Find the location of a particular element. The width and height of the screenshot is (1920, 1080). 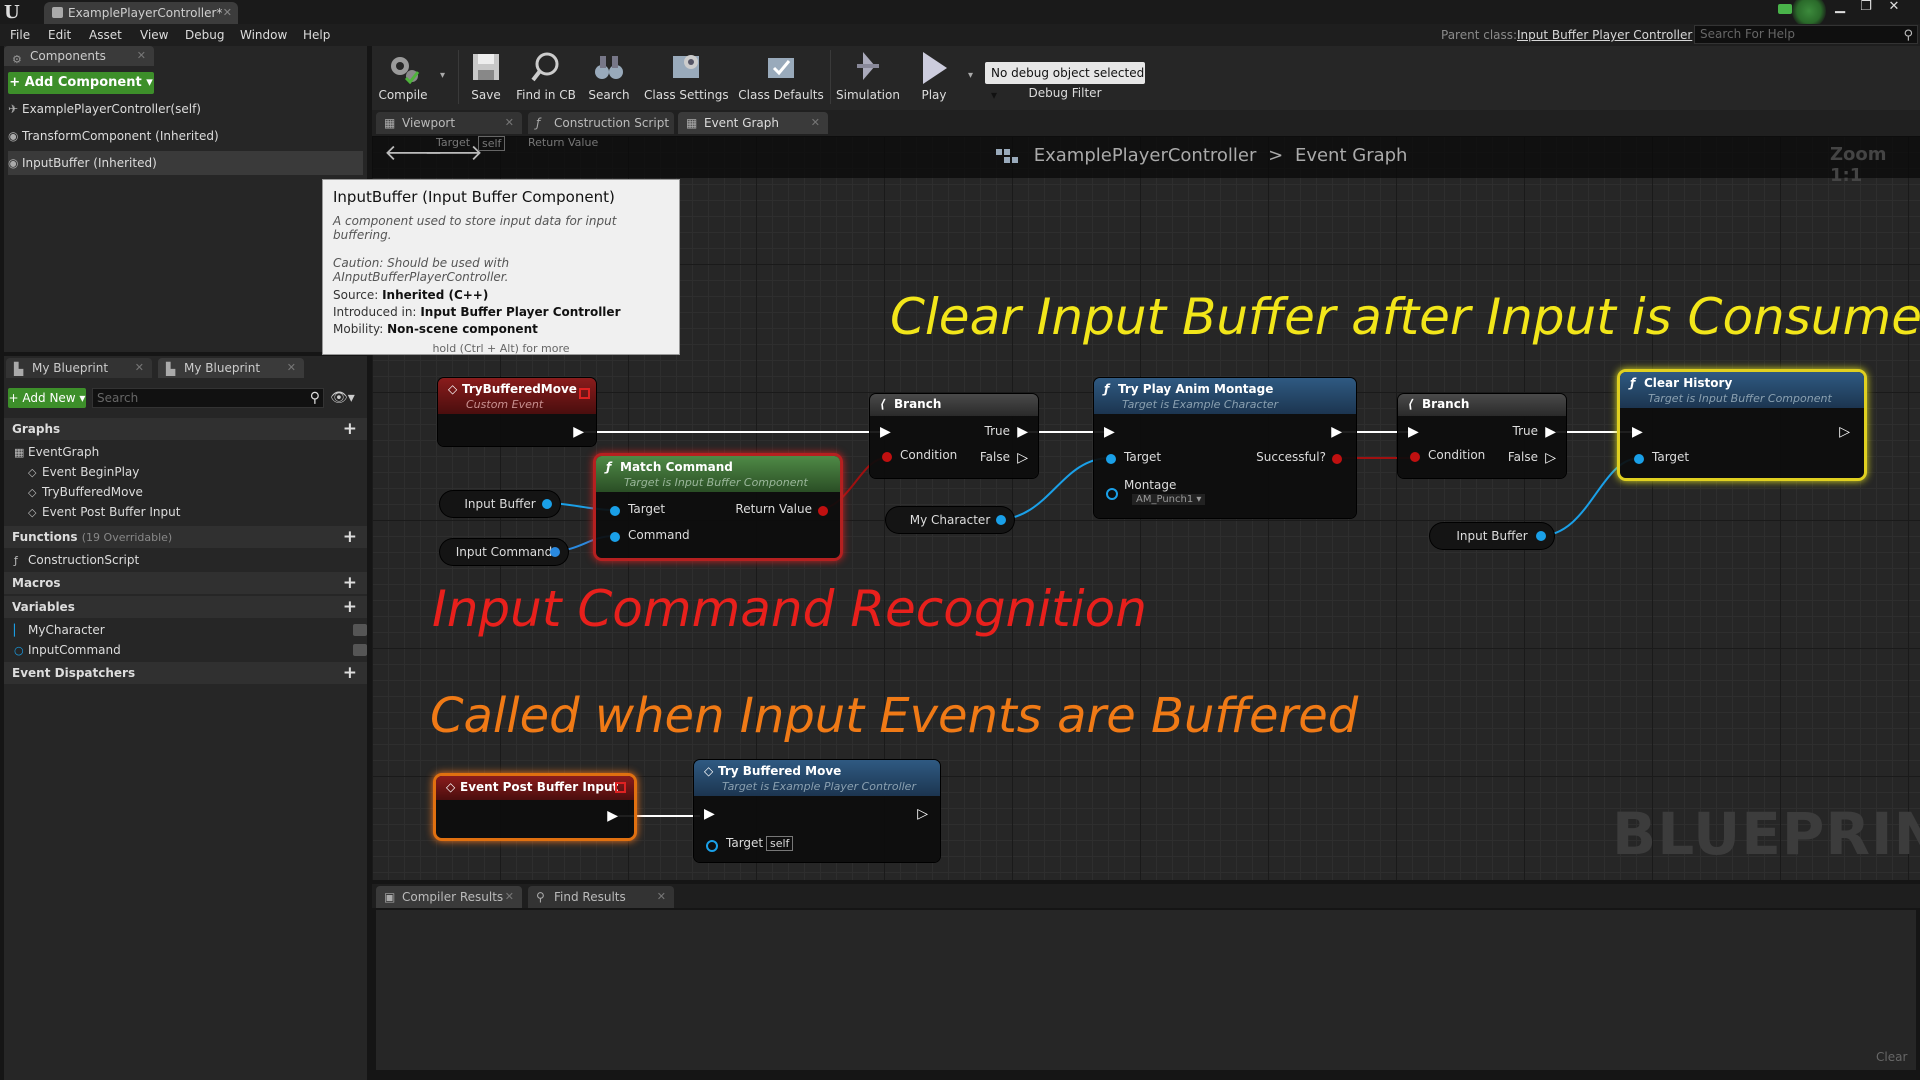

return-pin is located at coordinates (823, 511).